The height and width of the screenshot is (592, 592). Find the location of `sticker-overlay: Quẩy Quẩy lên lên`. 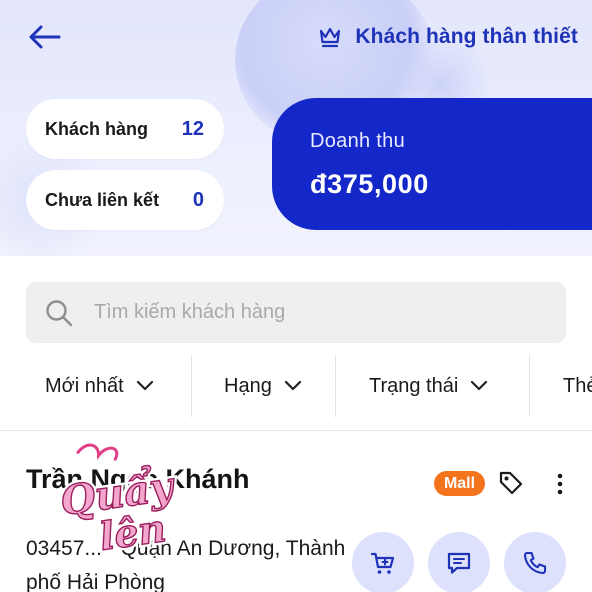

sticker-overlay: Quẩy Quẩy lên lên is located at coordinates (118, 501).